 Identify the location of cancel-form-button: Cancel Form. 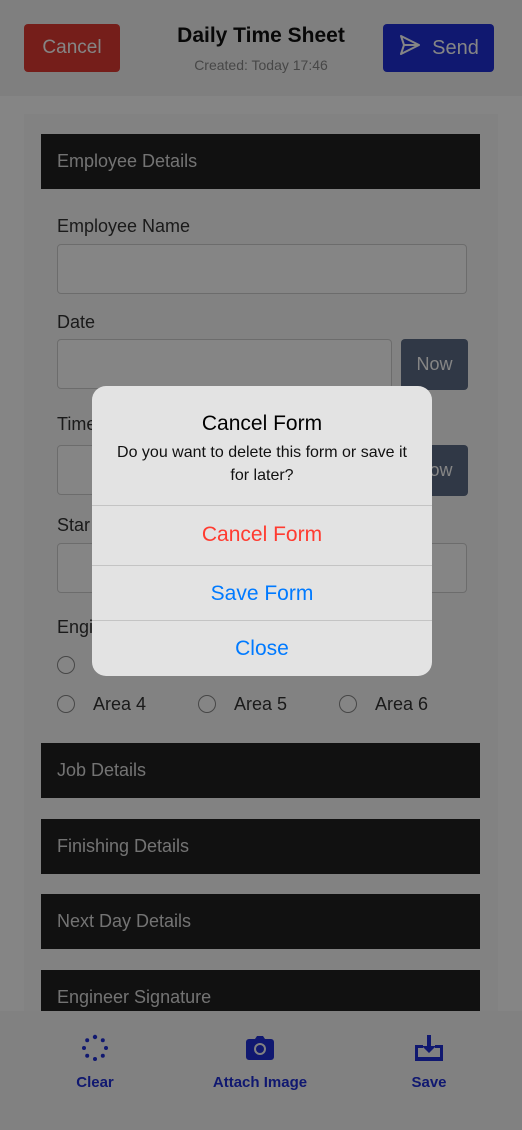
(262, 535).